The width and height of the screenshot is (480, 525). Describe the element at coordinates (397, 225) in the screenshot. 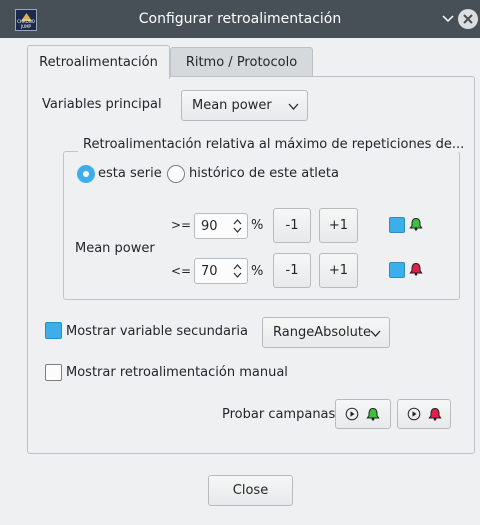

I see `upper-bell-enabled-checkbox` at that location.